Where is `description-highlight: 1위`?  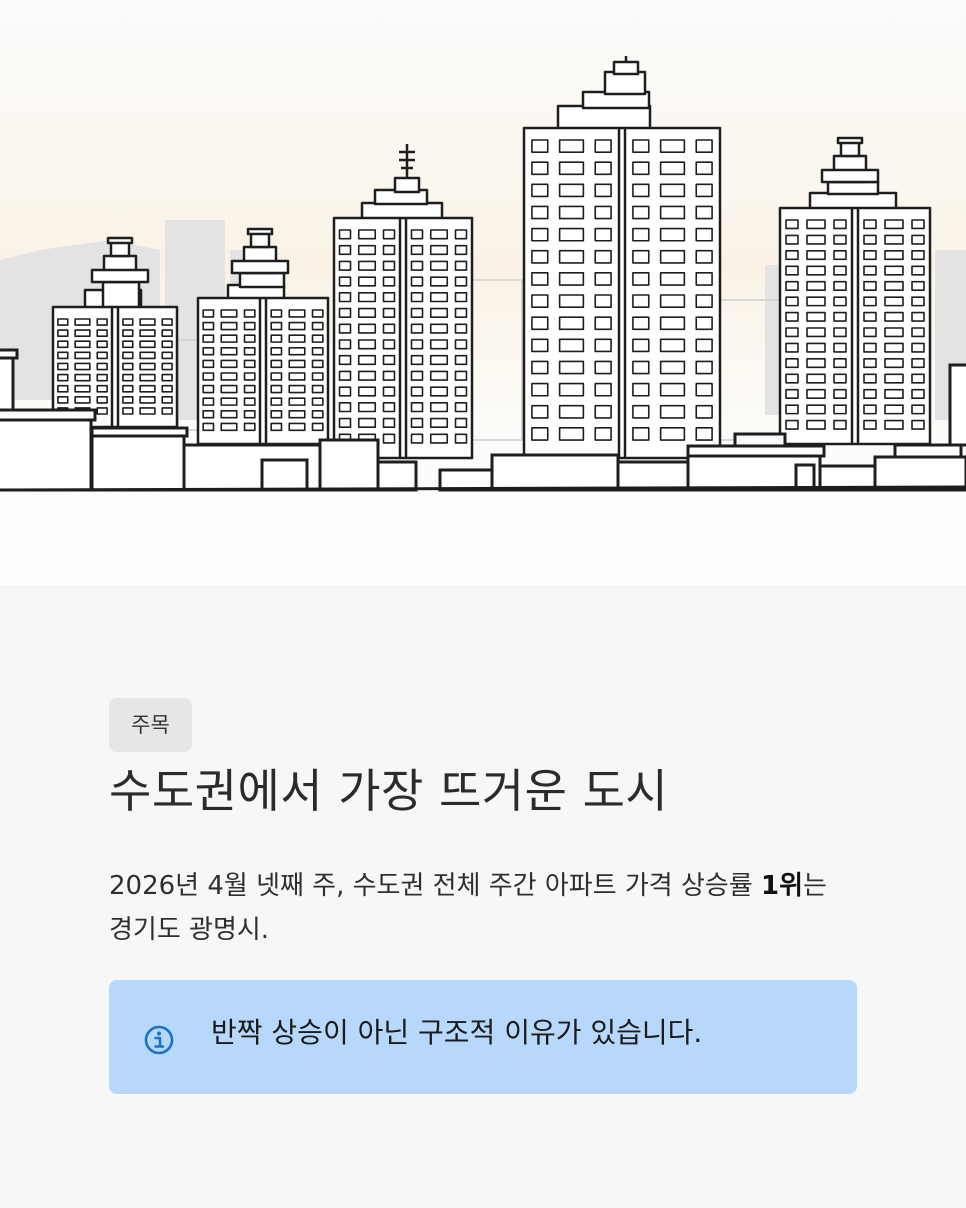
description-highlight: 1위 is located at coordinates (782, 886).